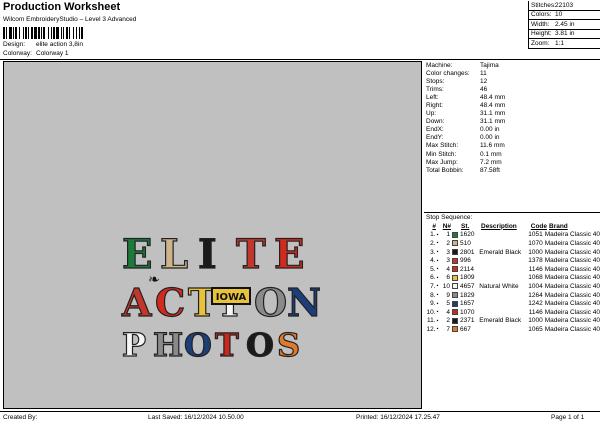 The height and width of the screenshot is (424, 600). What do you see at coordinates (433, 235) in the screenshot?
I see `row-index: 1.` at bounding box center [433, 235].